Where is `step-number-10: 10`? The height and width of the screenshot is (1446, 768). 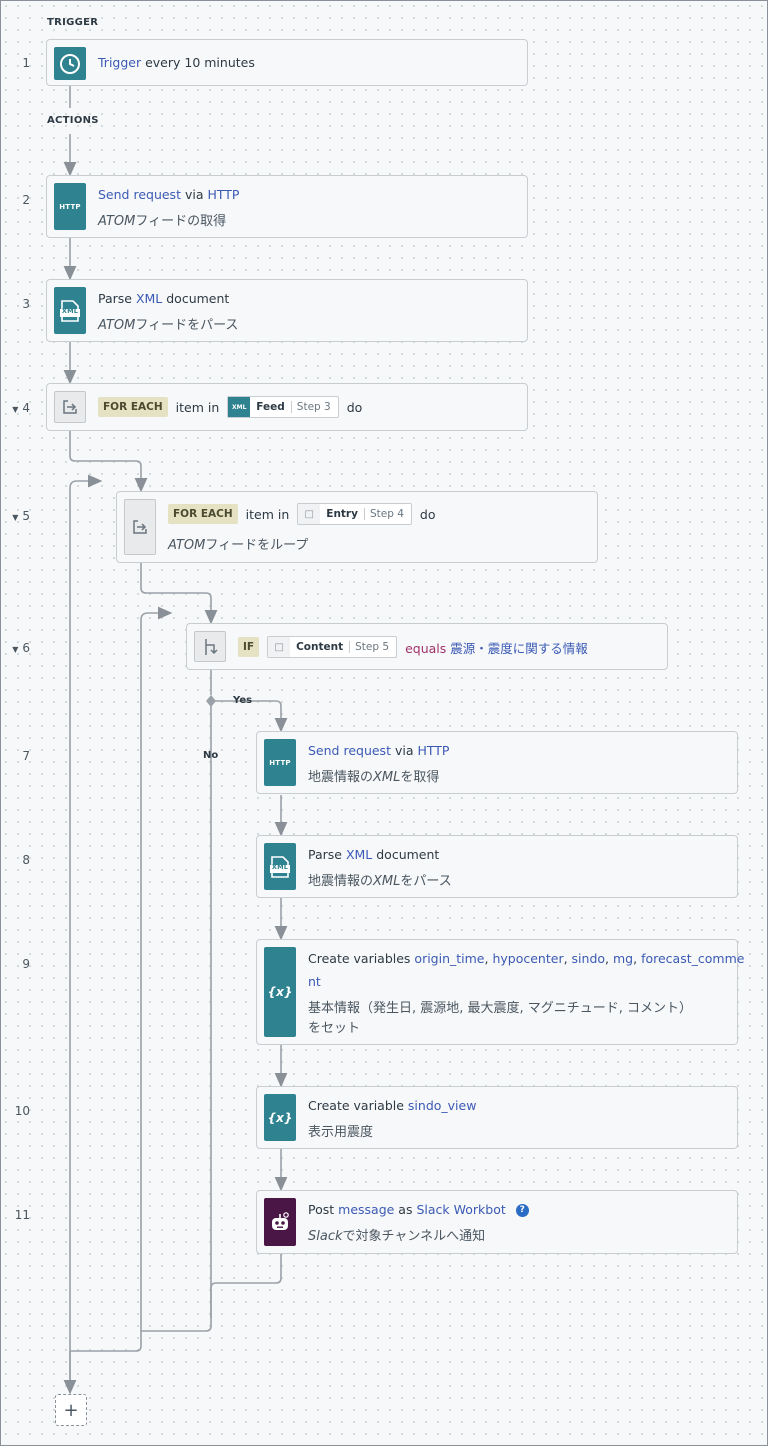 step-number-10: 10 is located at coordinates (22, 1111).